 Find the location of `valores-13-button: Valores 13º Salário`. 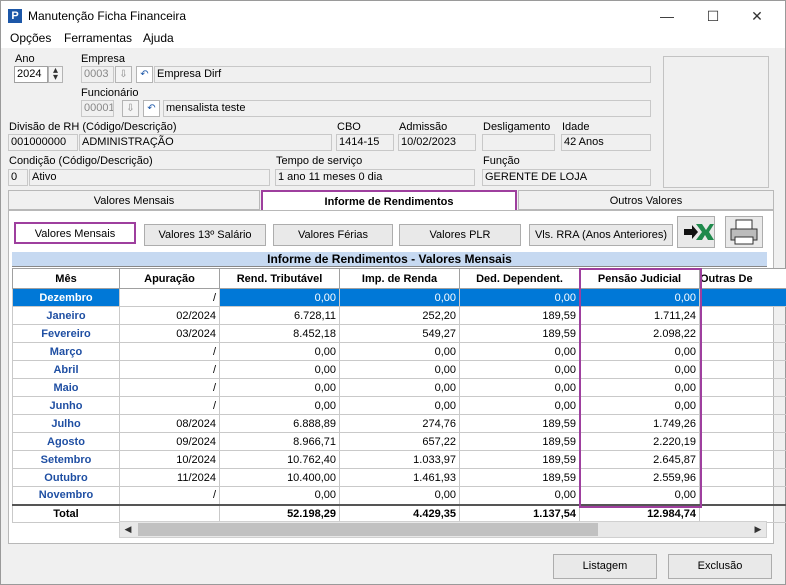

valores-13-button: Valores 13º Salário is located at coordinates (205, 235).